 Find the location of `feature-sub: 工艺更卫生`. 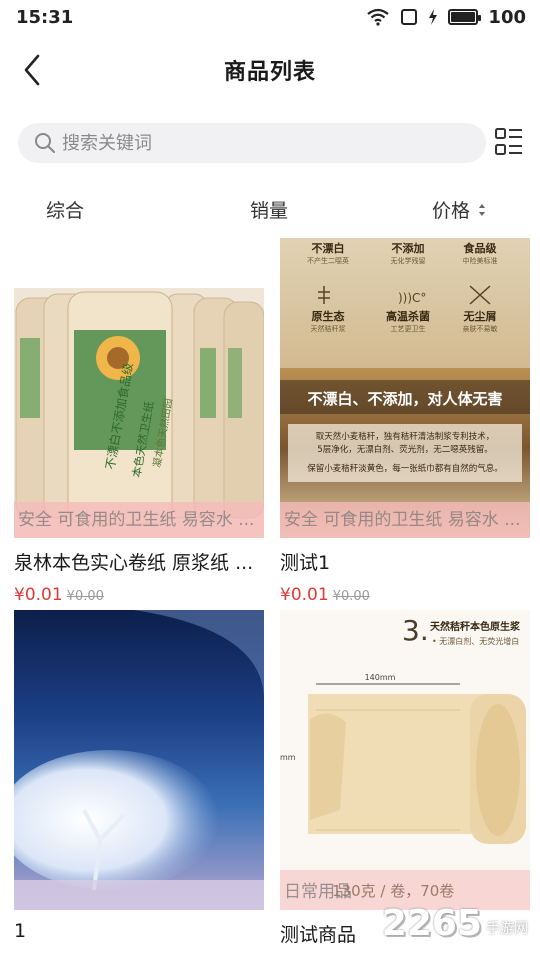

feature-sub: 工艺更卫生 is located at coordinates (408, 328).